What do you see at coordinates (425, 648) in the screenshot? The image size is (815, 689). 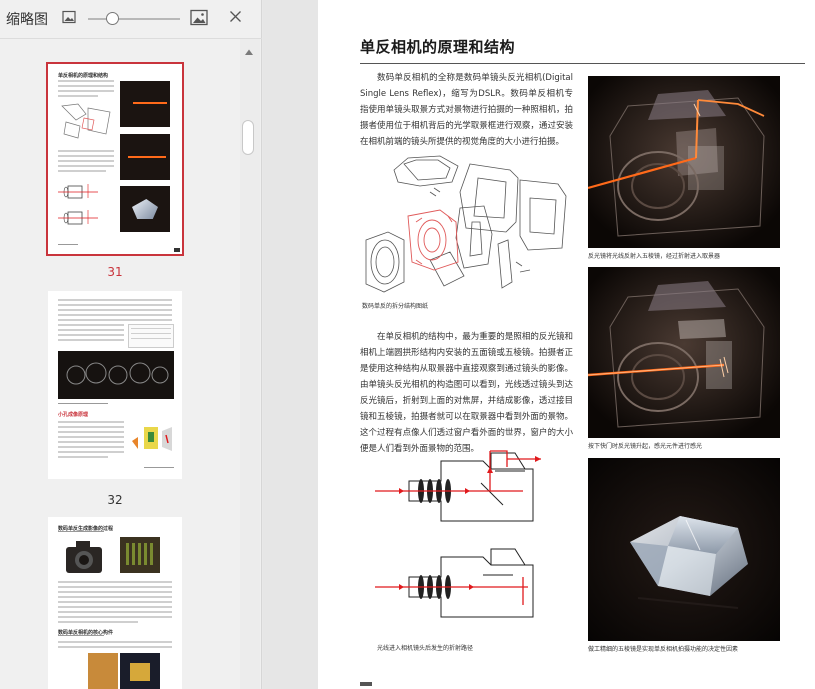 I see `caption-optical-path: 光线进入相机镜头后发生的折射路径` at bounding box center [425, 648].